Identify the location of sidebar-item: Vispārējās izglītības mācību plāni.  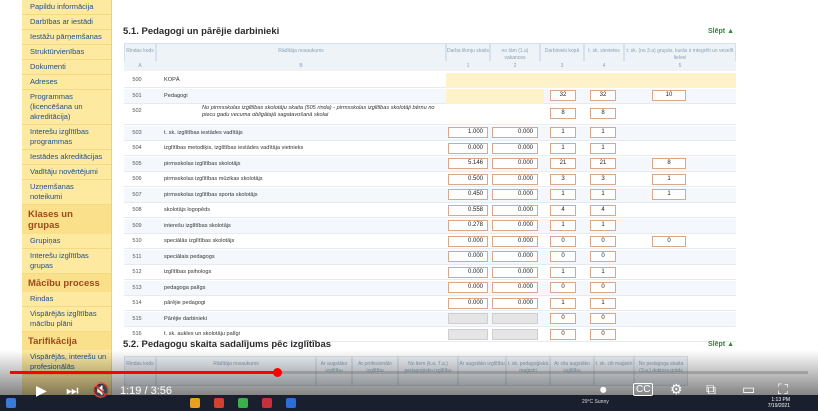
(66, 319).